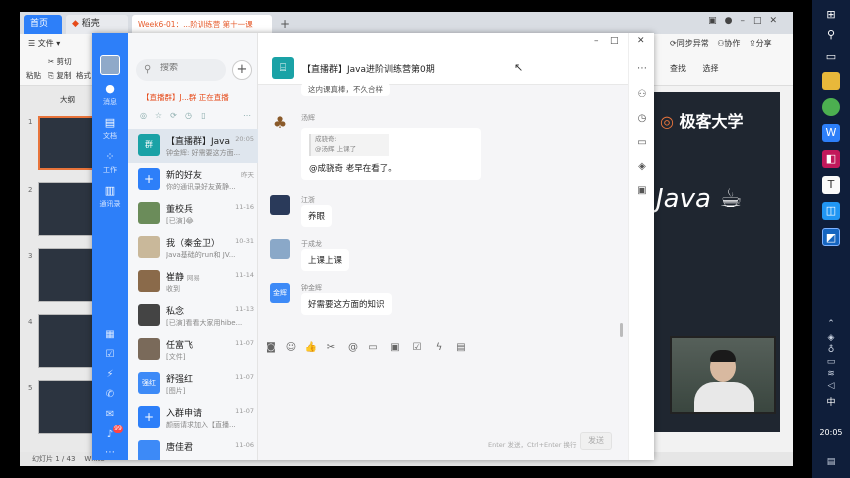 Image resolution: width=850 pixels, height=478 pixels. Describe the element at coordinates (280, 123) in the screenshot. I see `acorn-avatar: ♣` at that location.